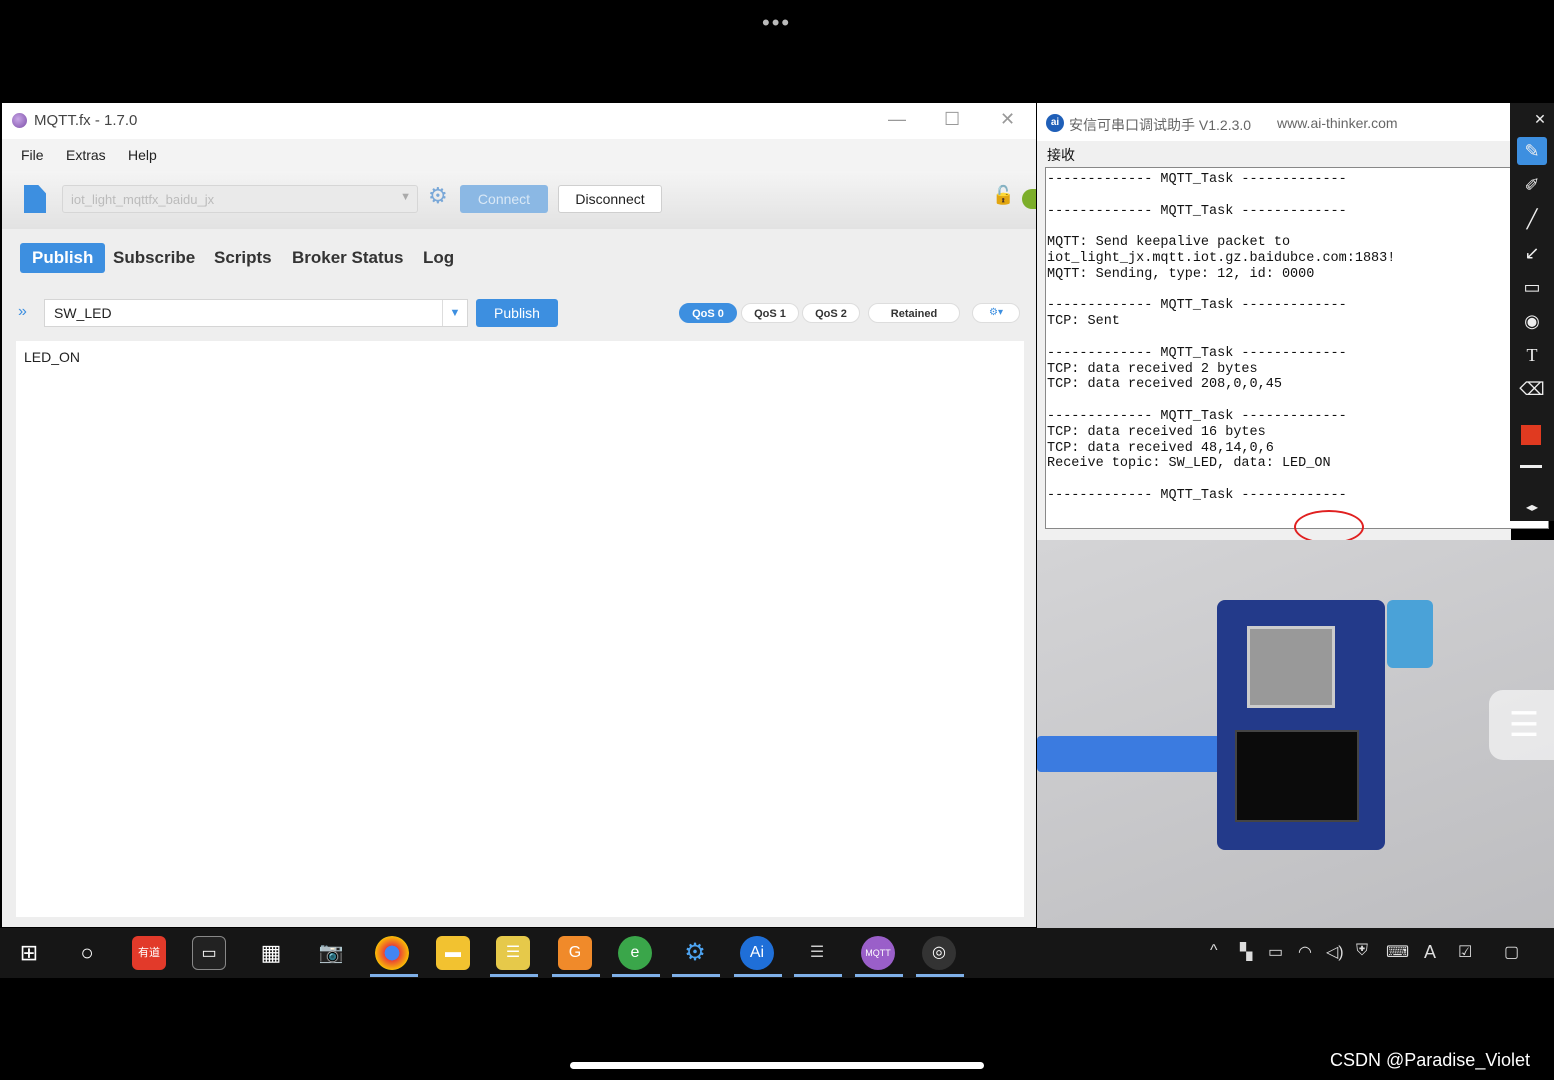 This screenshot has width=1554, height=1080. What do you see at coordinates (1214, 951) in the screenshot?
I see `tray-expand-icon: ^` at bounding box center [1214, 951].